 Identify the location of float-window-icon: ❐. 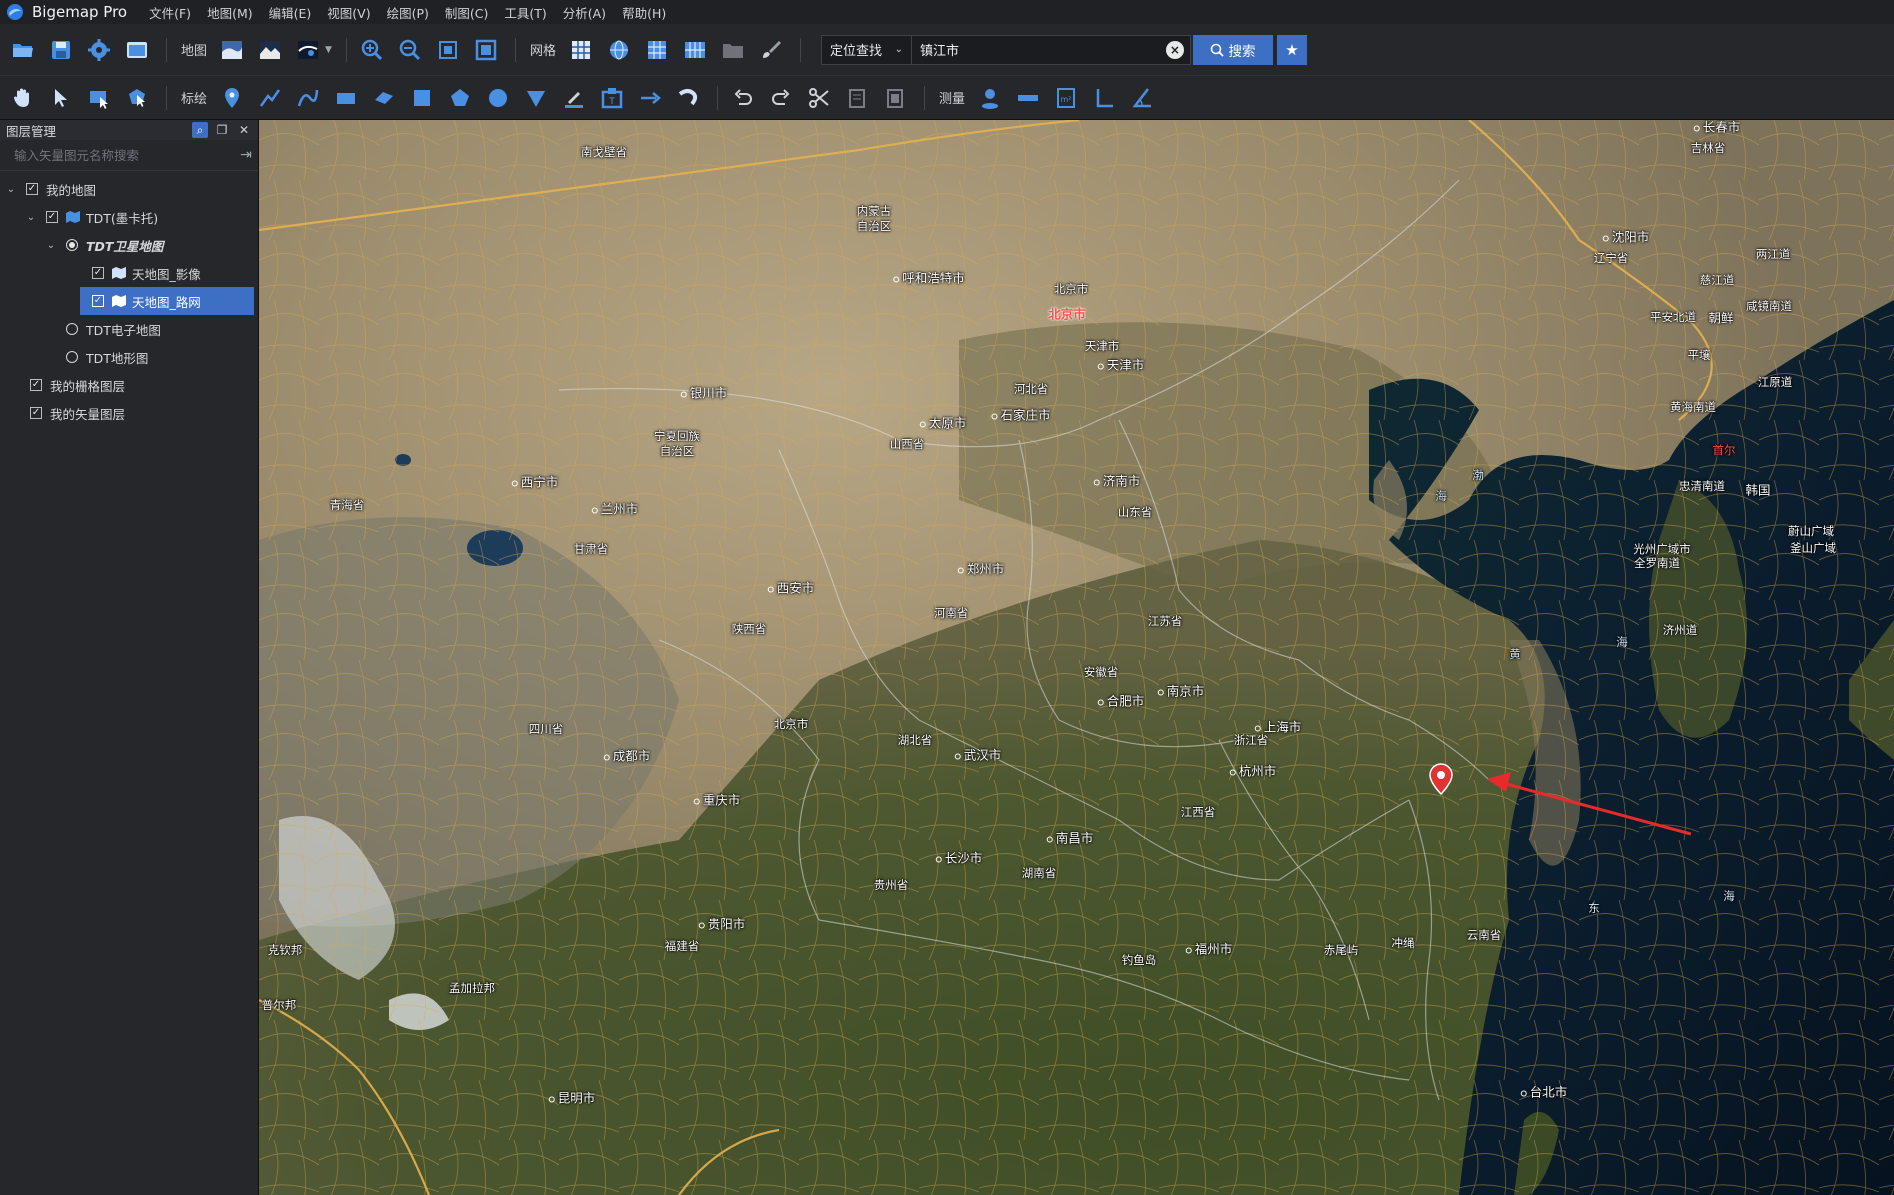
(222, 130).